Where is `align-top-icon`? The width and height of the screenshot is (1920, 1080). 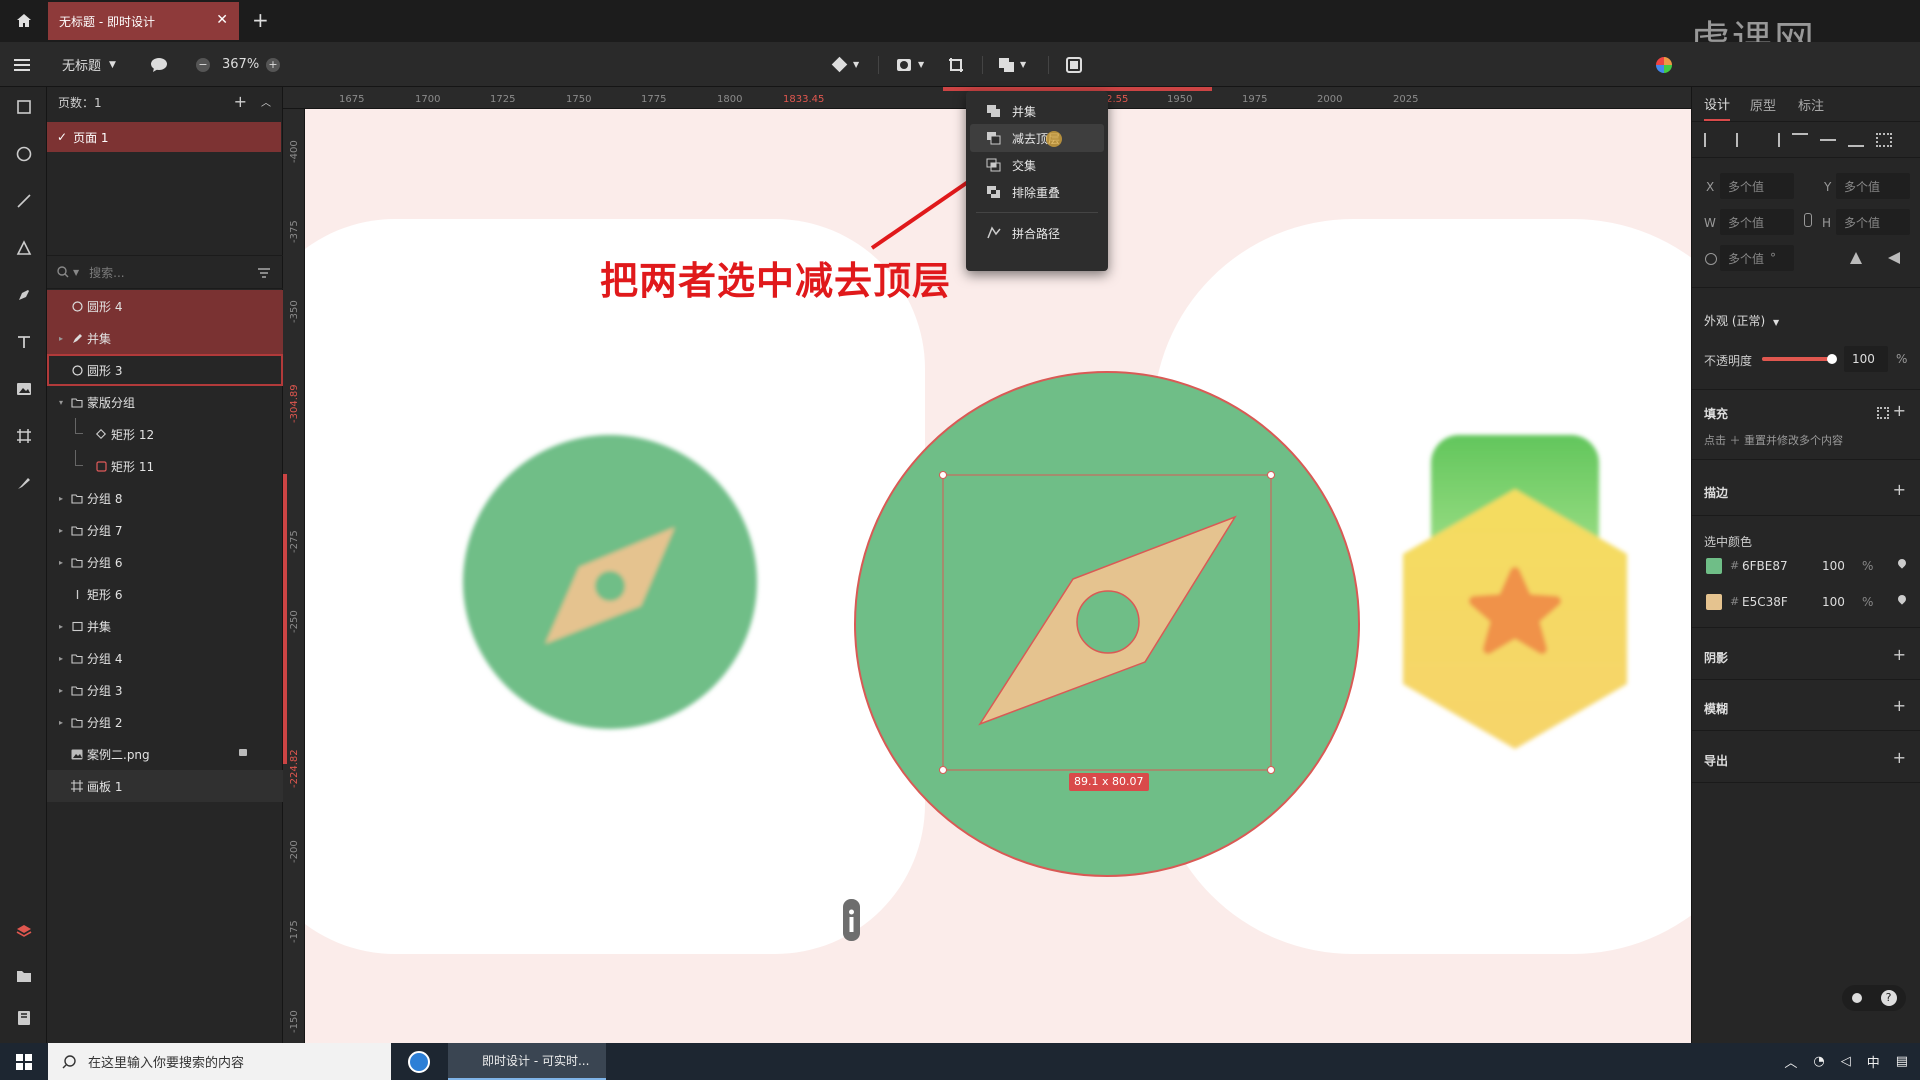 align-top-icon is located at coordinates (1800, 140).